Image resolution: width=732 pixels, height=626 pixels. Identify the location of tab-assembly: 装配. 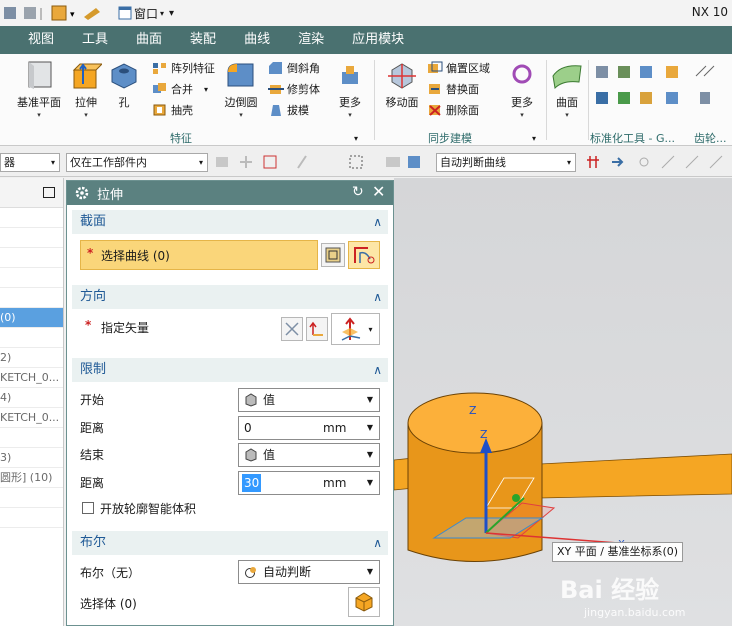
(203, 40).